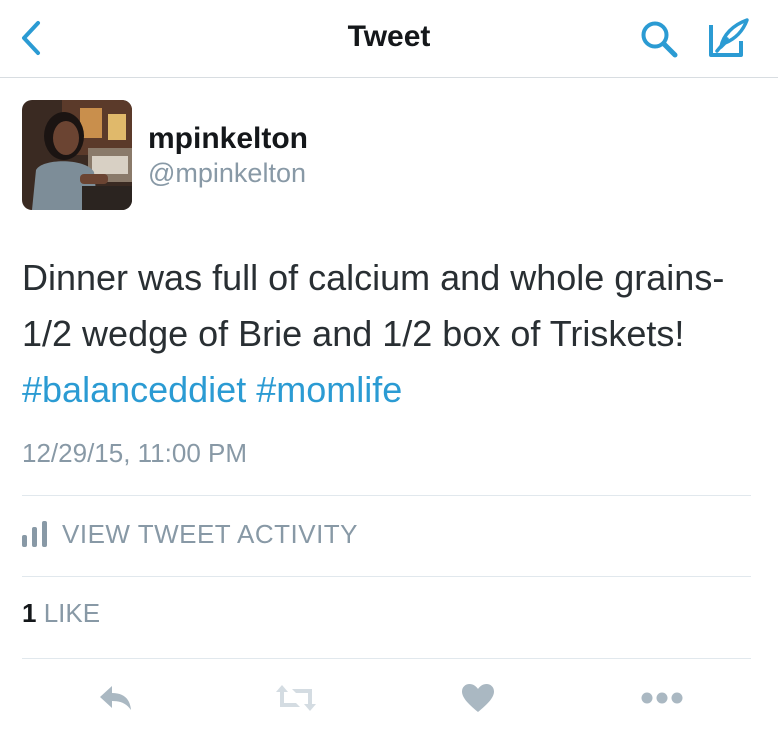 This screenshot has width=778, height=729. I want to click on reply-button, so click(116, 698).